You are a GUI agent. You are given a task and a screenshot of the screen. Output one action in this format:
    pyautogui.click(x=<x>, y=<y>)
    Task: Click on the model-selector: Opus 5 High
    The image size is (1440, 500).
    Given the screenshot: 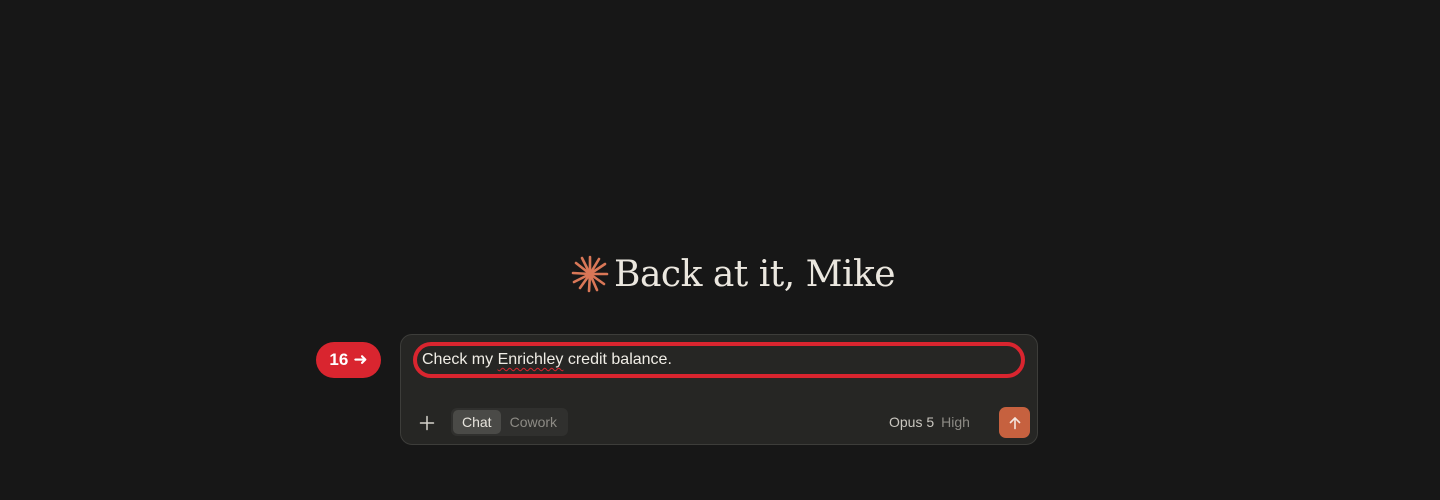 What is the action you would take?
    pyautogui.click(x=929, y=422)
    